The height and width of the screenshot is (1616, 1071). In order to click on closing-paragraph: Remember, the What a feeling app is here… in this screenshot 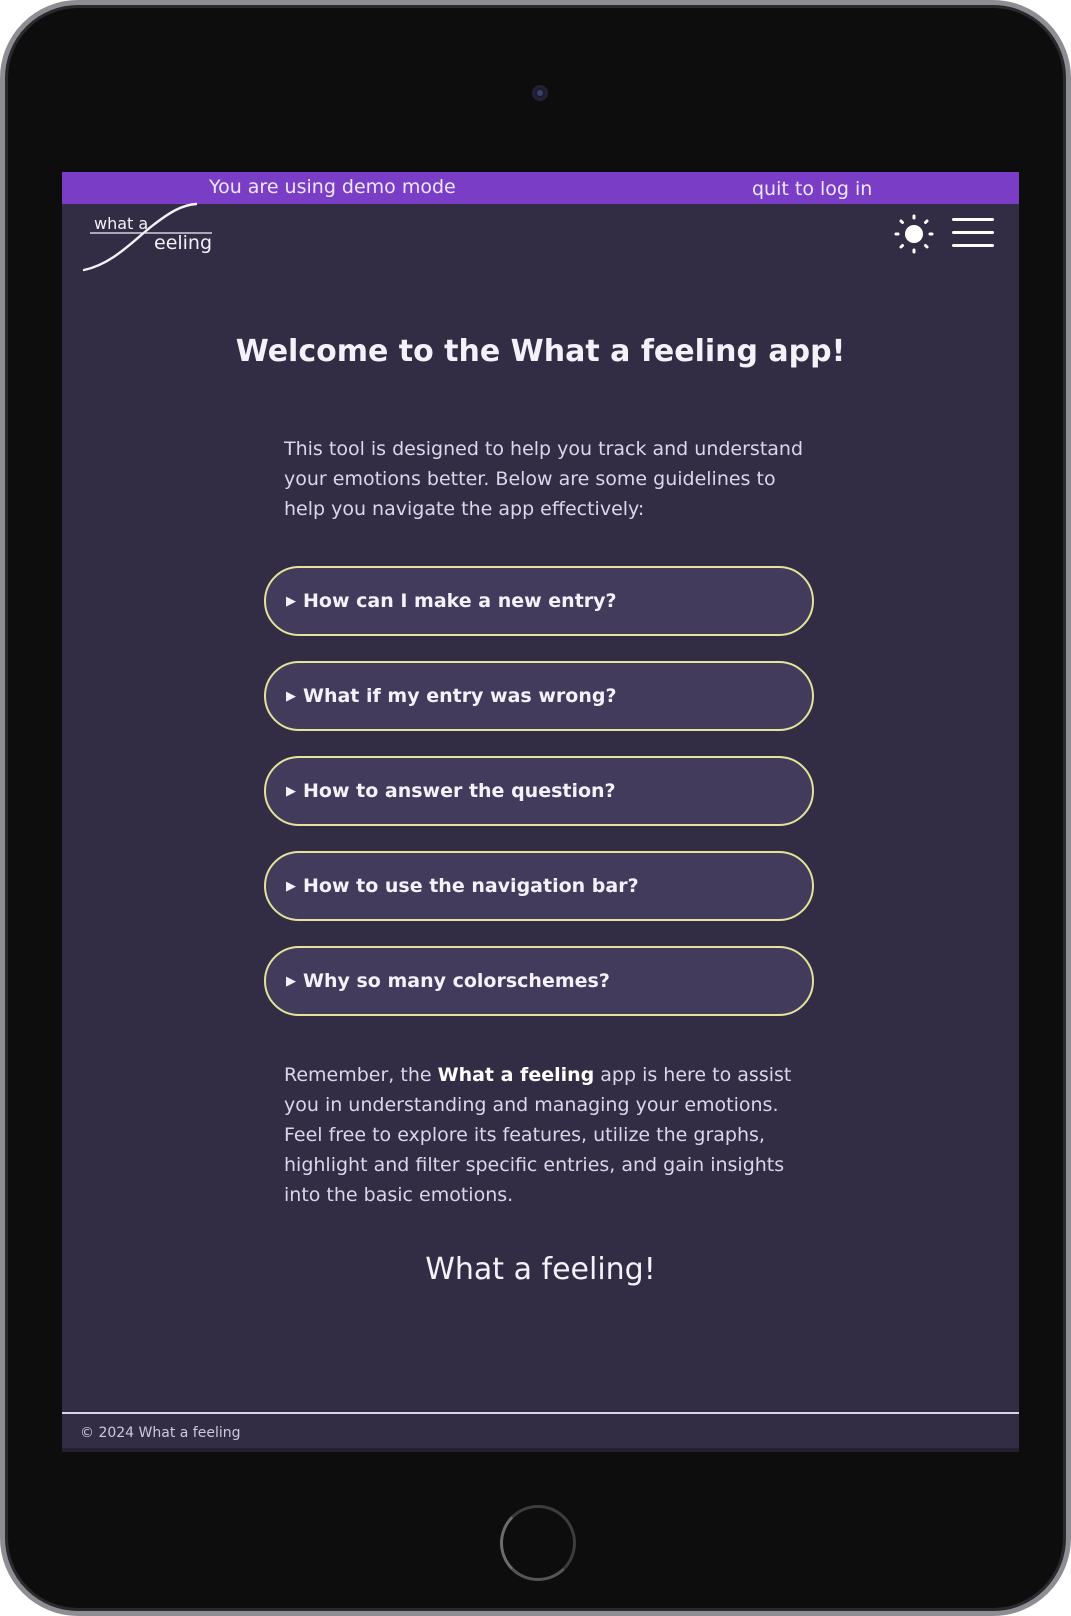, I will do `click(546, 1135)`.